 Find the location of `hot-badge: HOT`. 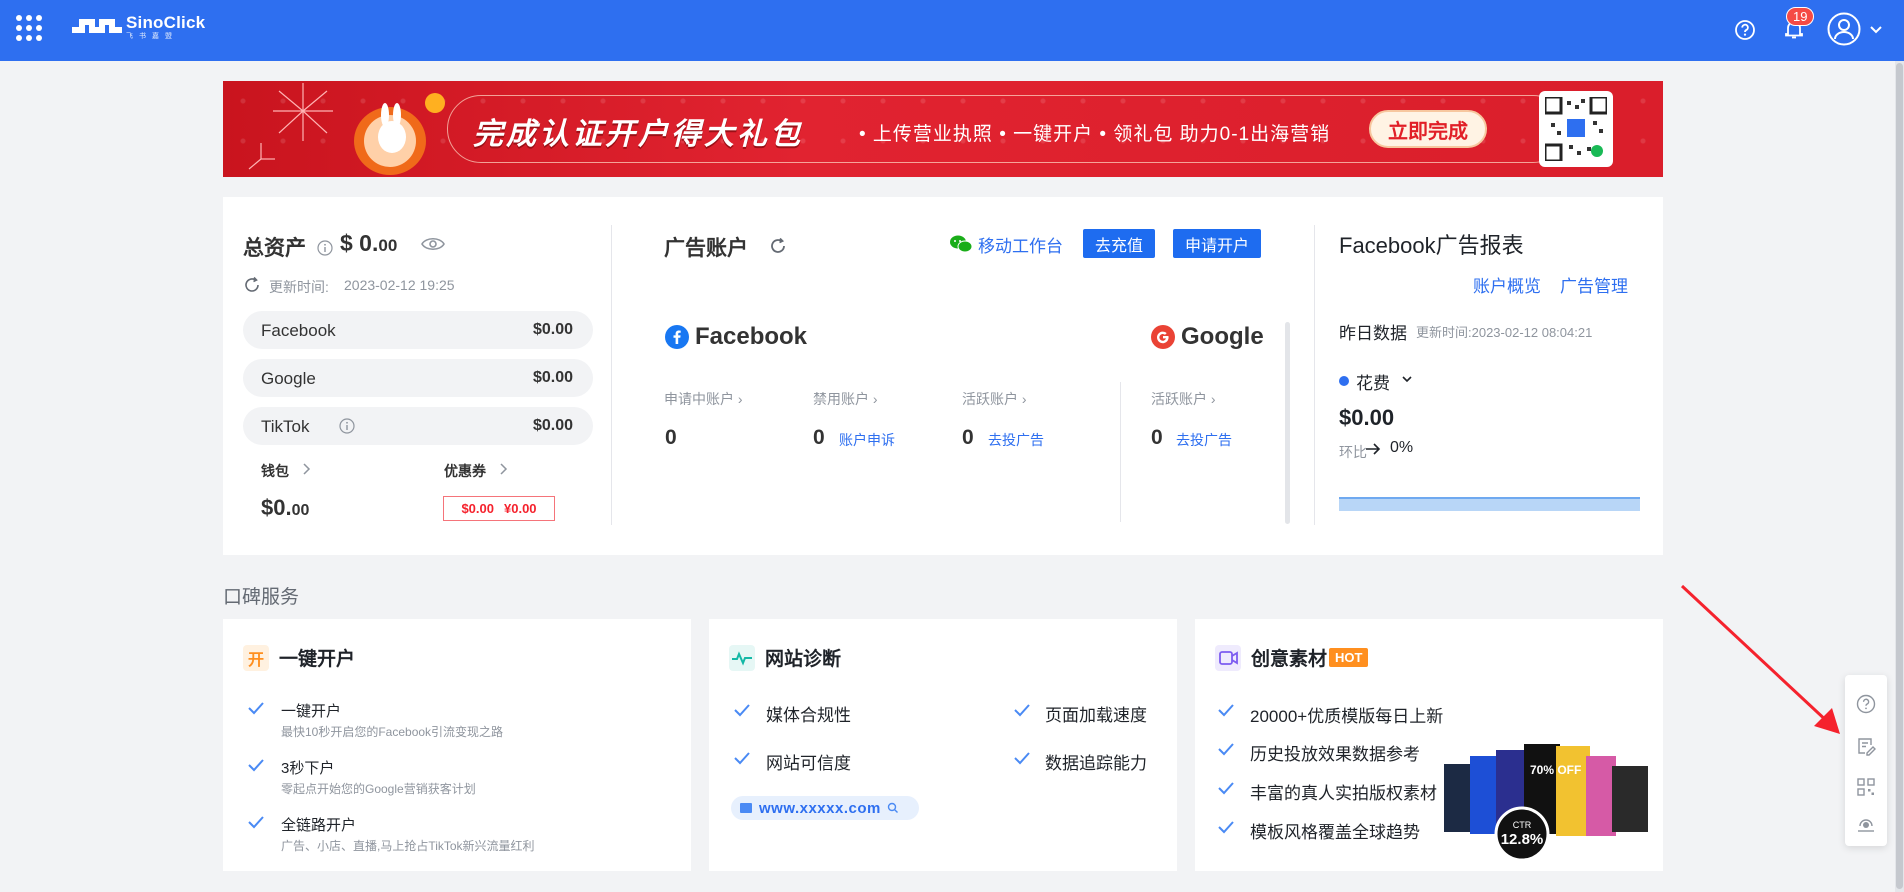

hot-badge: HOT is located at coordinates (1349, 657).